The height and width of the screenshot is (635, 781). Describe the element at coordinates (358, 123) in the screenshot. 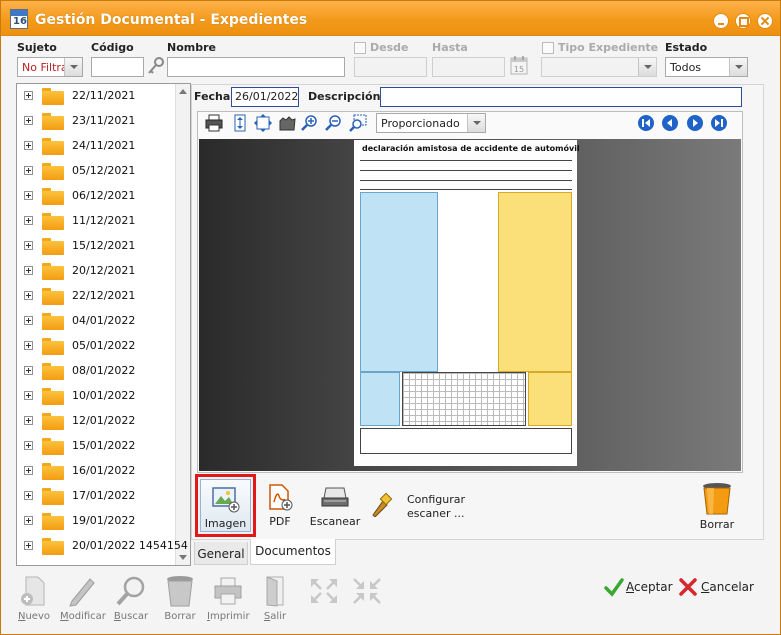

I see `zoom-area-icon` at that location.